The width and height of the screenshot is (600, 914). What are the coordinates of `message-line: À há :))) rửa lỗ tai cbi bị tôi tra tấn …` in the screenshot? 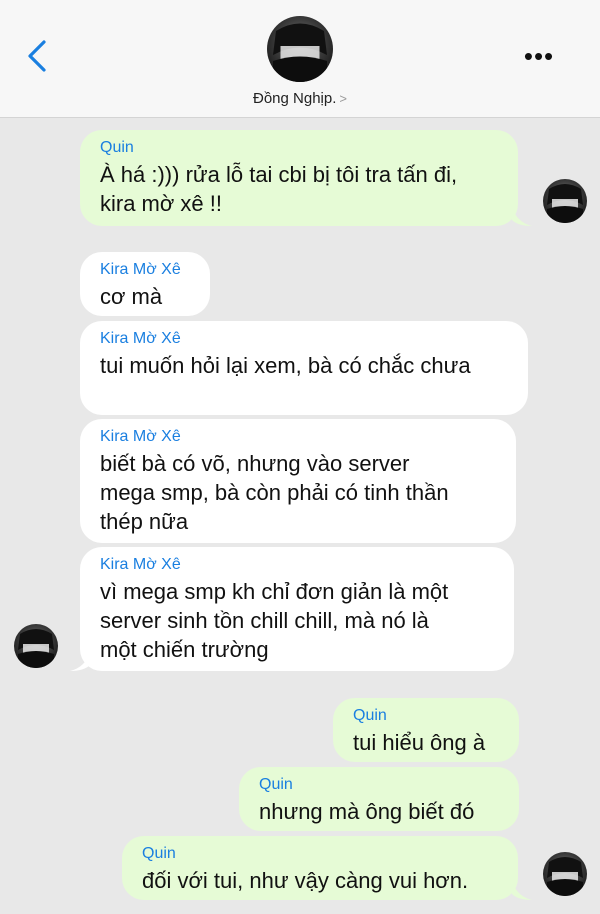 It's located at (279, 174).